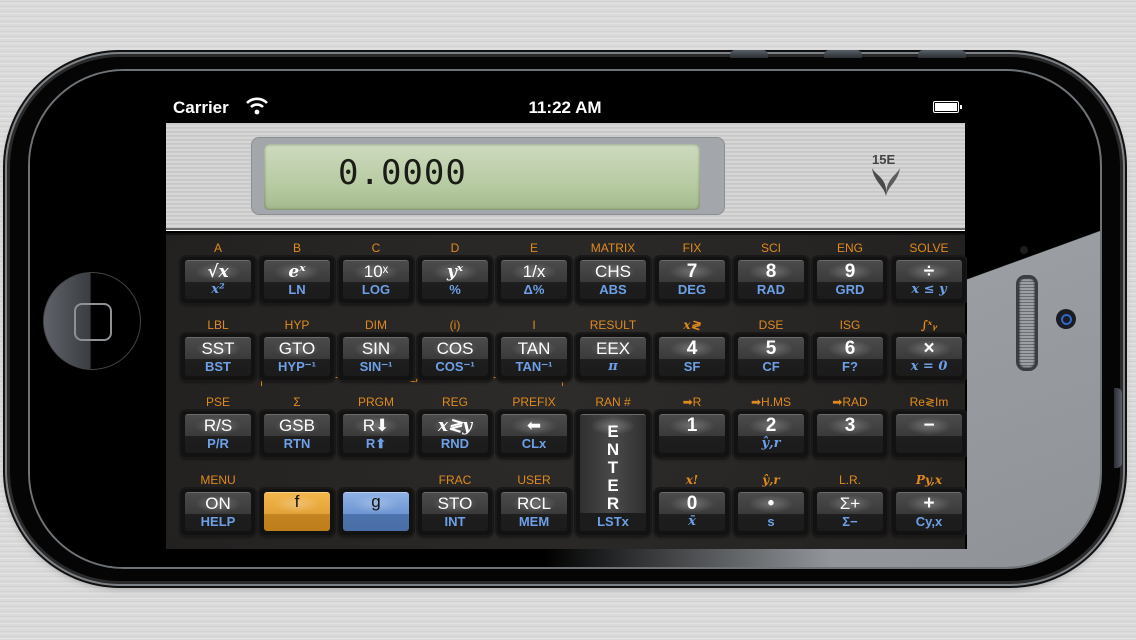  I want to click on g-shift-label: Cy,x, so click(929, 521).